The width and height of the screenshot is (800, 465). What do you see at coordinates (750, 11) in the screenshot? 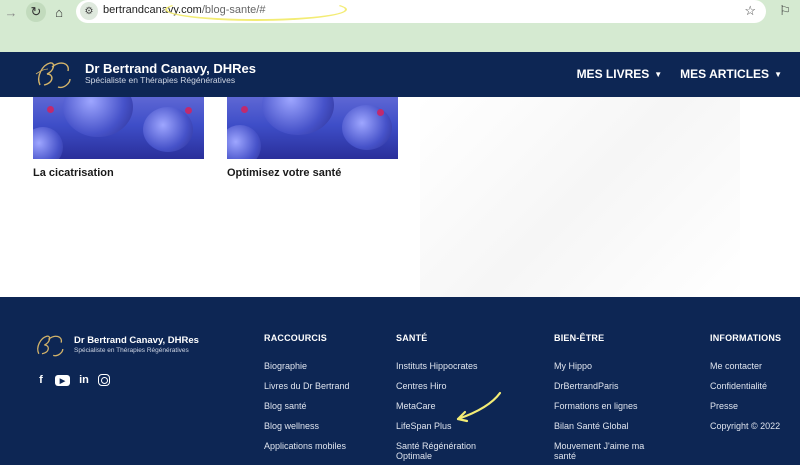
I see `bookmark-star-icon: ☆` at bounding box center [750, 11].